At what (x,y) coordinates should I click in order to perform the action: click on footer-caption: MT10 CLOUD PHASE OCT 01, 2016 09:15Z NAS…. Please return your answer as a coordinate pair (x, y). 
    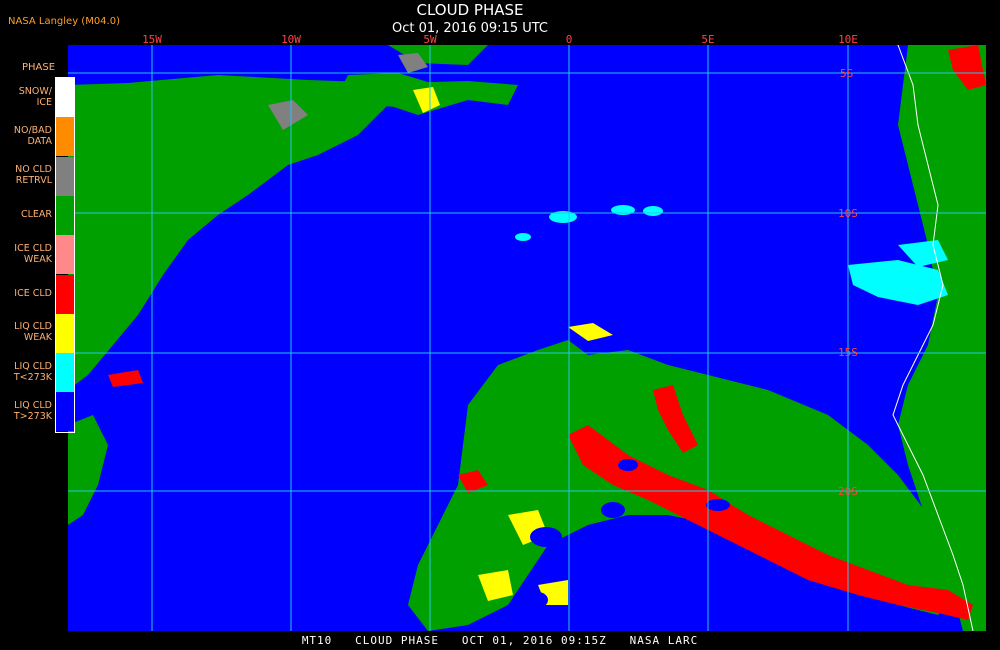
    Looking at the image, I should click on (500, 640).